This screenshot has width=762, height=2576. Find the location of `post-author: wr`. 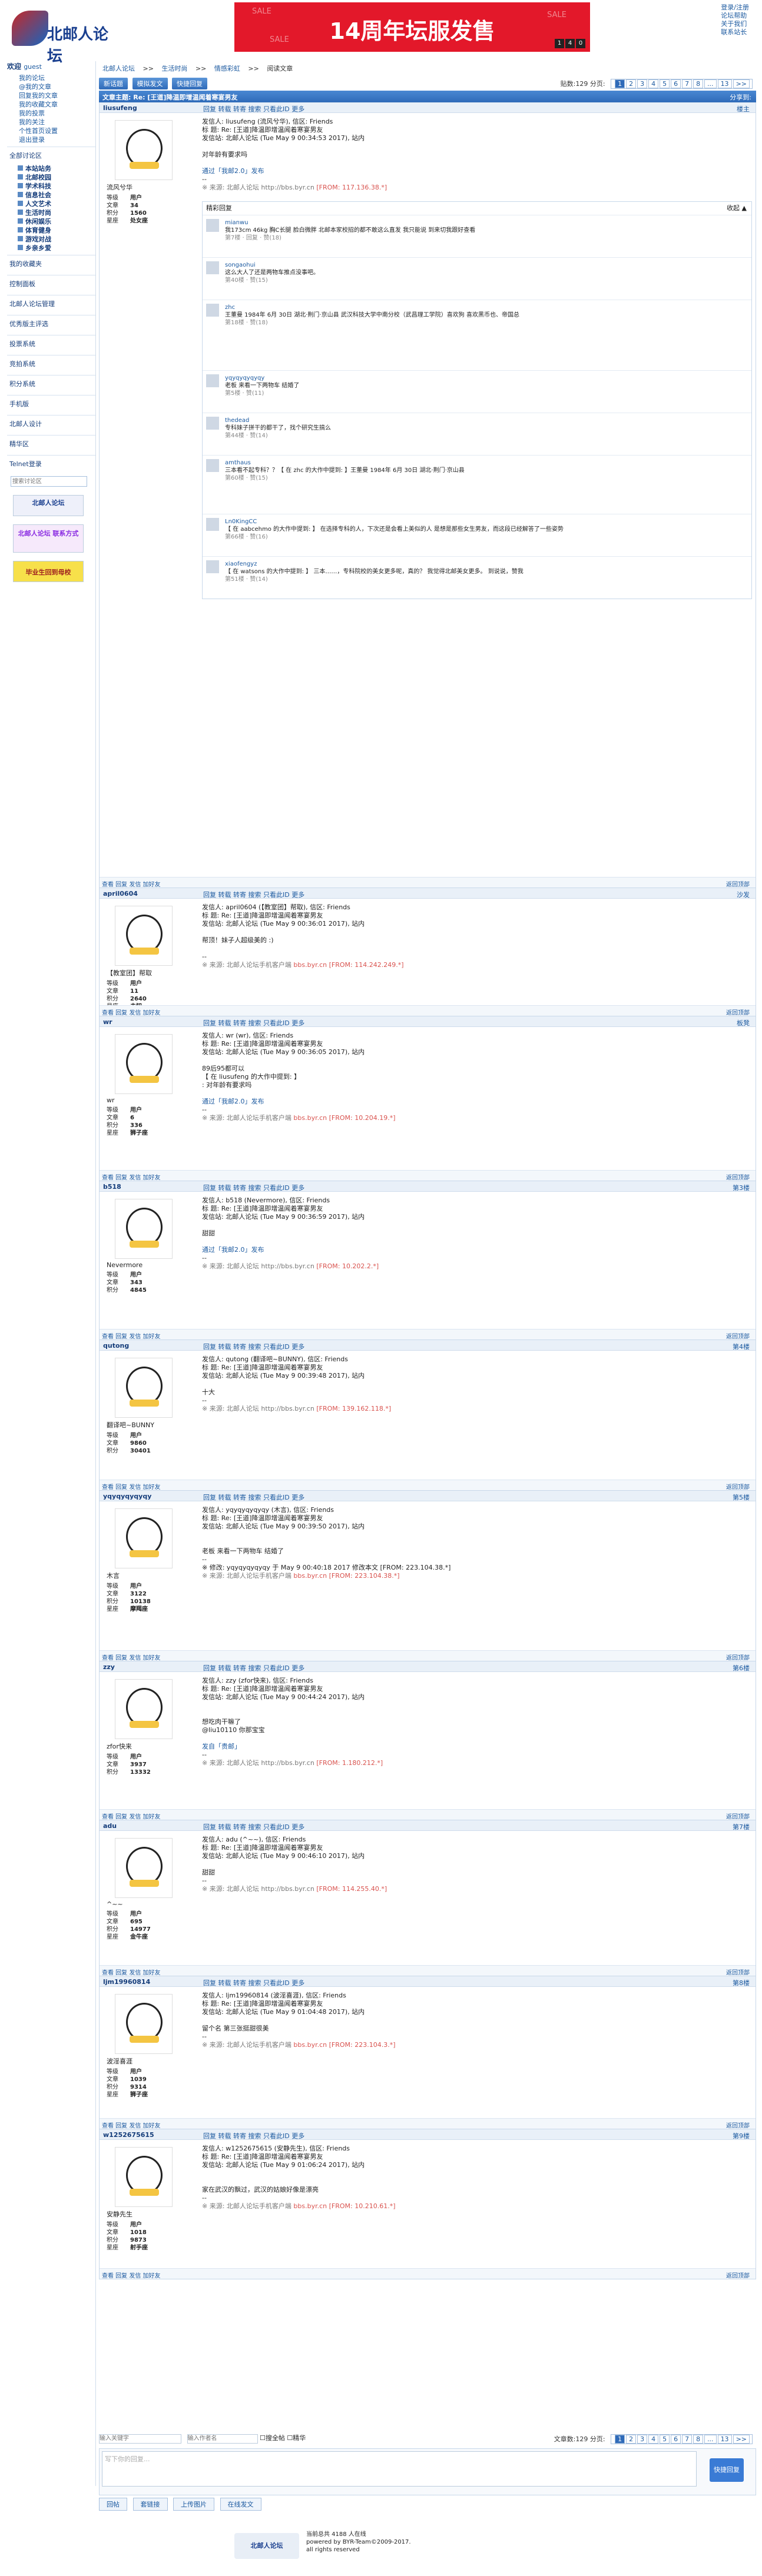

post-author: wr is located at coordinates (107, 1022).